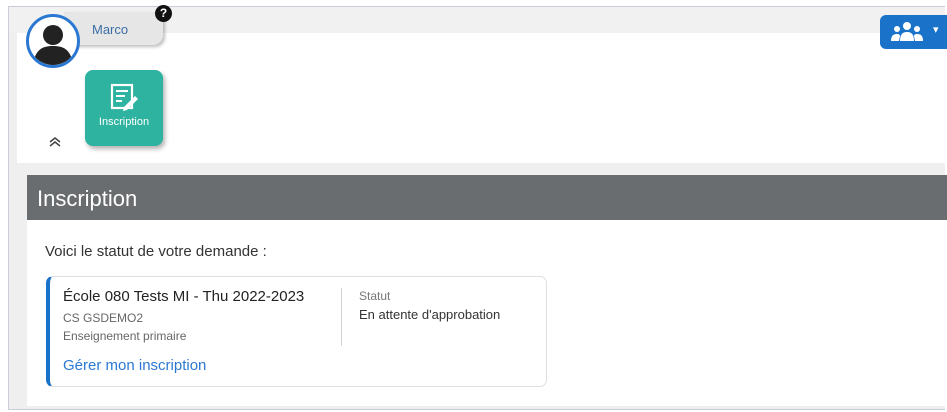 This screenshot has height=412, width=947. Describe the element at coordinates (184, 296) in the screenshot. I see `school-name: École 080 Tests MI - Thu 2022-2023` at that location.